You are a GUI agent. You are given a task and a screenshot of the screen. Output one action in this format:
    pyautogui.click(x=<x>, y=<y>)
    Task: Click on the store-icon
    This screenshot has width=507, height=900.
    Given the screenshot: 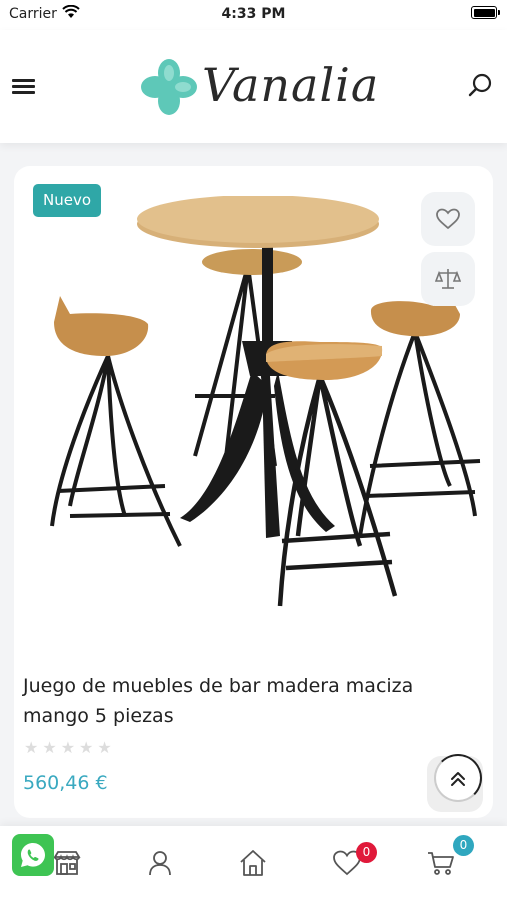 What is the action you would take?
    pyautogui.click(x=67, y=863)
    